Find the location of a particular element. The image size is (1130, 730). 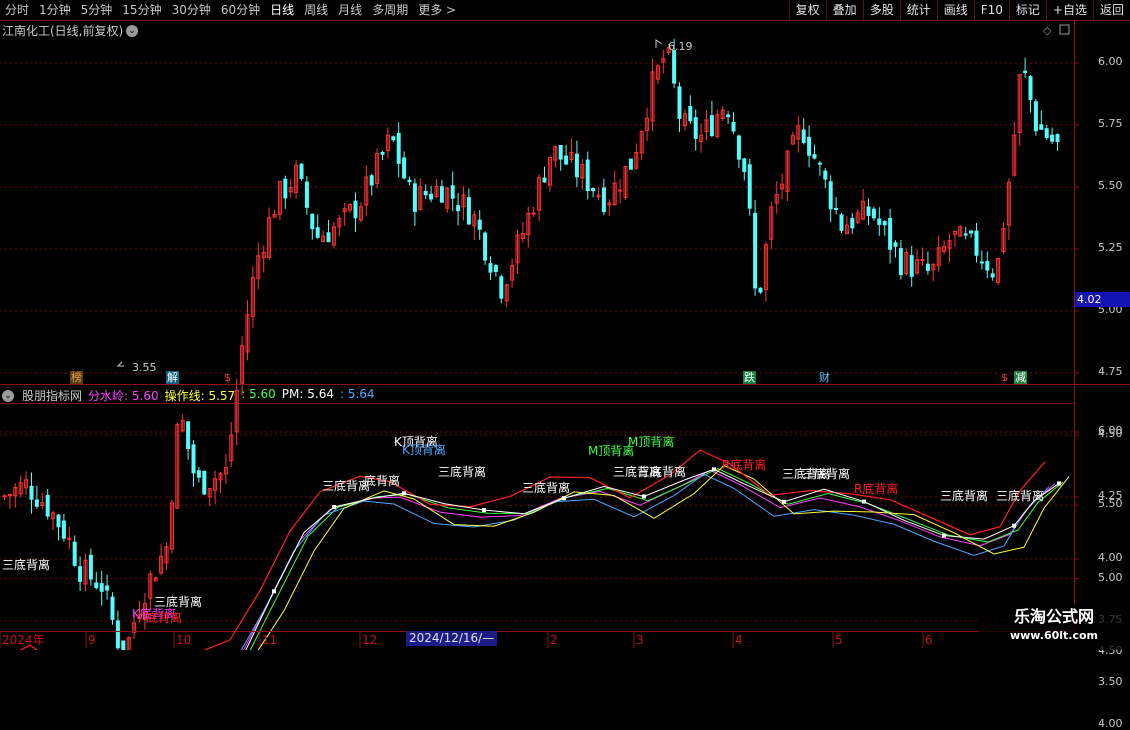

date-tick: 3 is located at coordinates (640, 640).